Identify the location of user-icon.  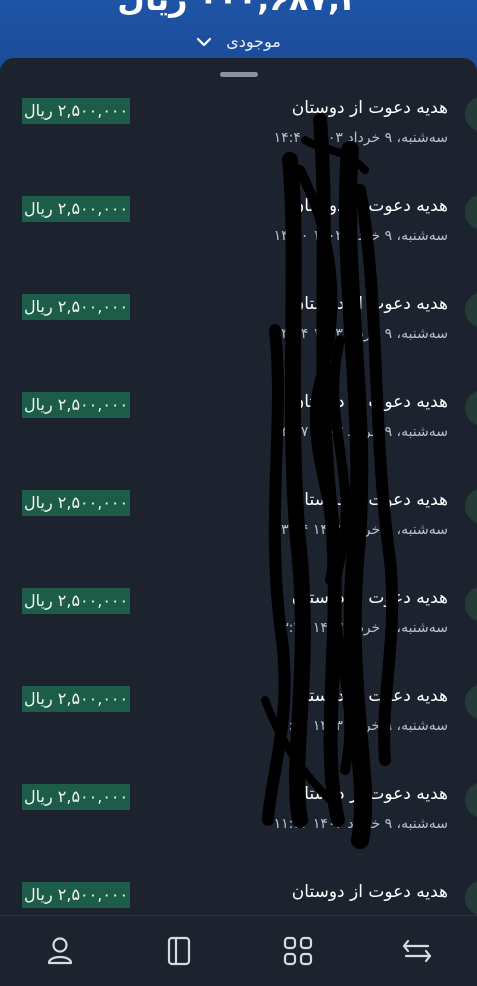
(59, 951).